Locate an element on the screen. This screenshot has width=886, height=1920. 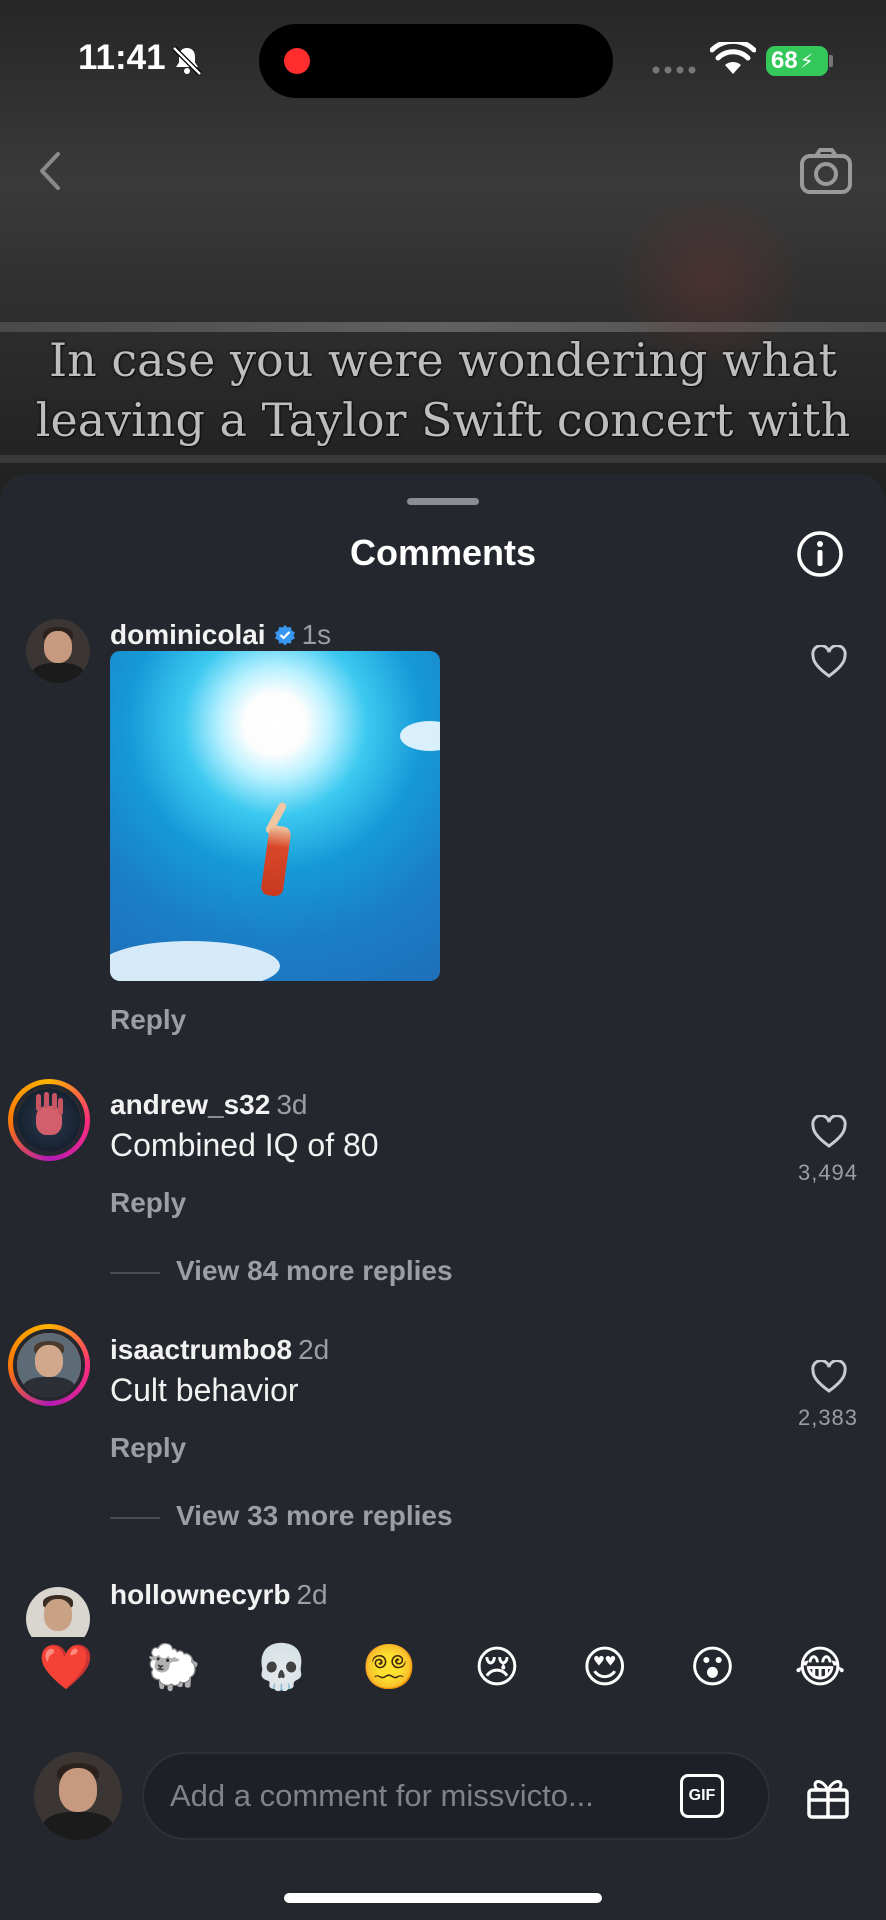
emoji-skull: 💀 is located at coordinates (281, 1668).